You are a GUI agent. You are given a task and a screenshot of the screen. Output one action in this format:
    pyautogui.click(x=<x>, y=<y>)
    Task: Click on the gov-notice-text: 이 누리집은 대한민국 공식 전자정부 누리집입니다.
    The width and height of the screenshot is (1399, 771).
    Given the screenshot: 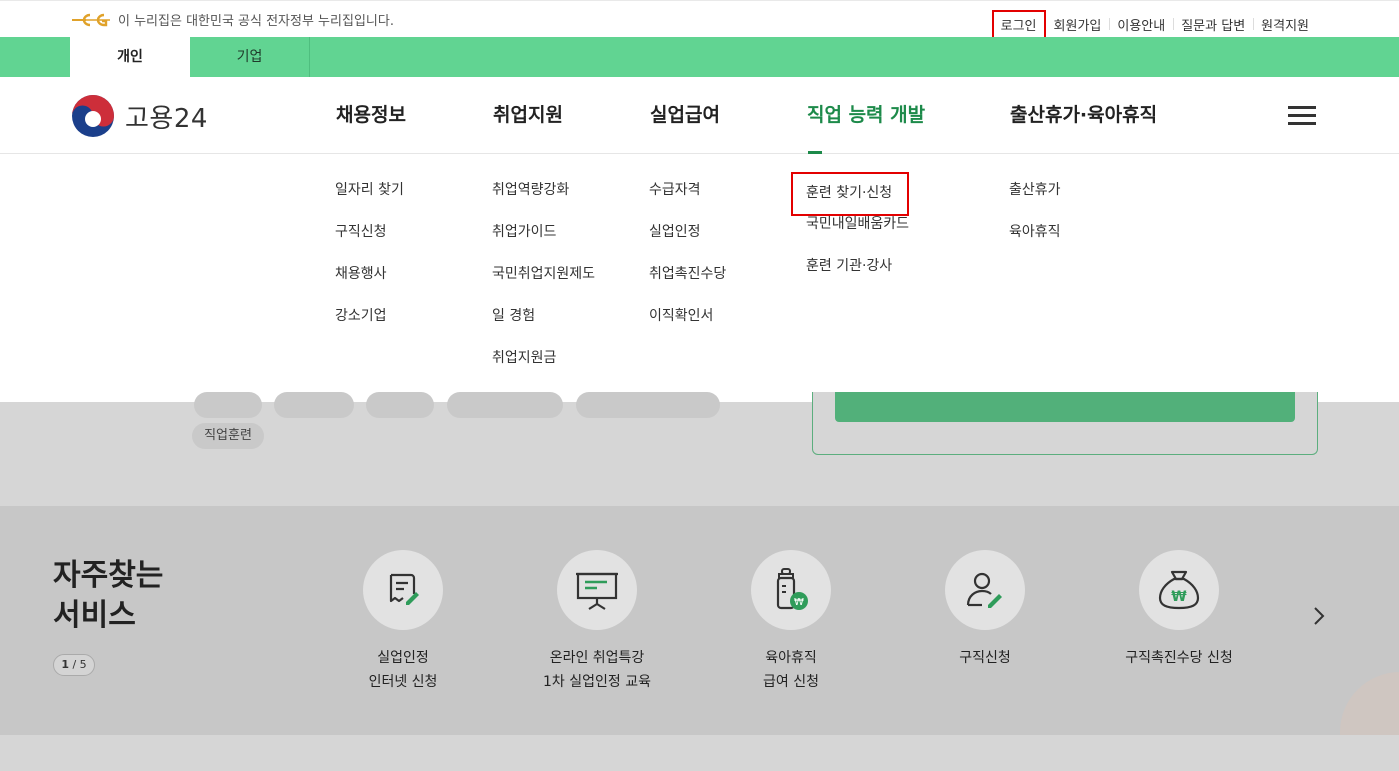 What is the action you would take?
    pyautogui.click(x=256, y=21)
    